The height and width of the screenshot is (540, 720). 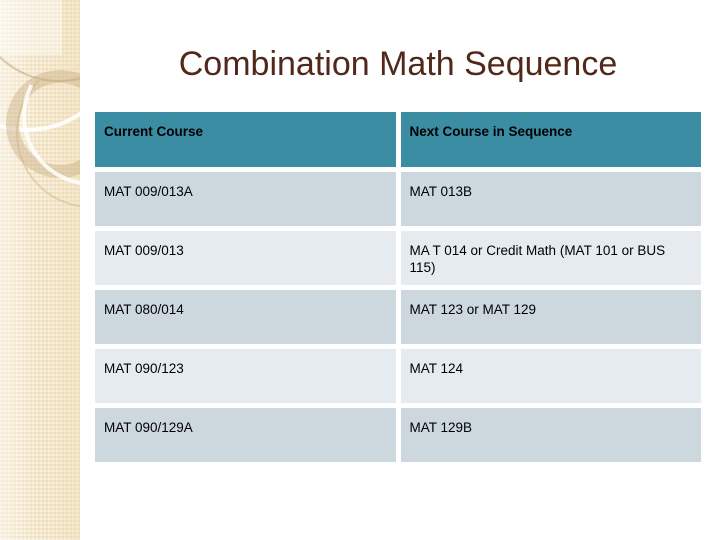 I want to click on cell-current-course: MAT 080/014, so click(x=245, y=317).